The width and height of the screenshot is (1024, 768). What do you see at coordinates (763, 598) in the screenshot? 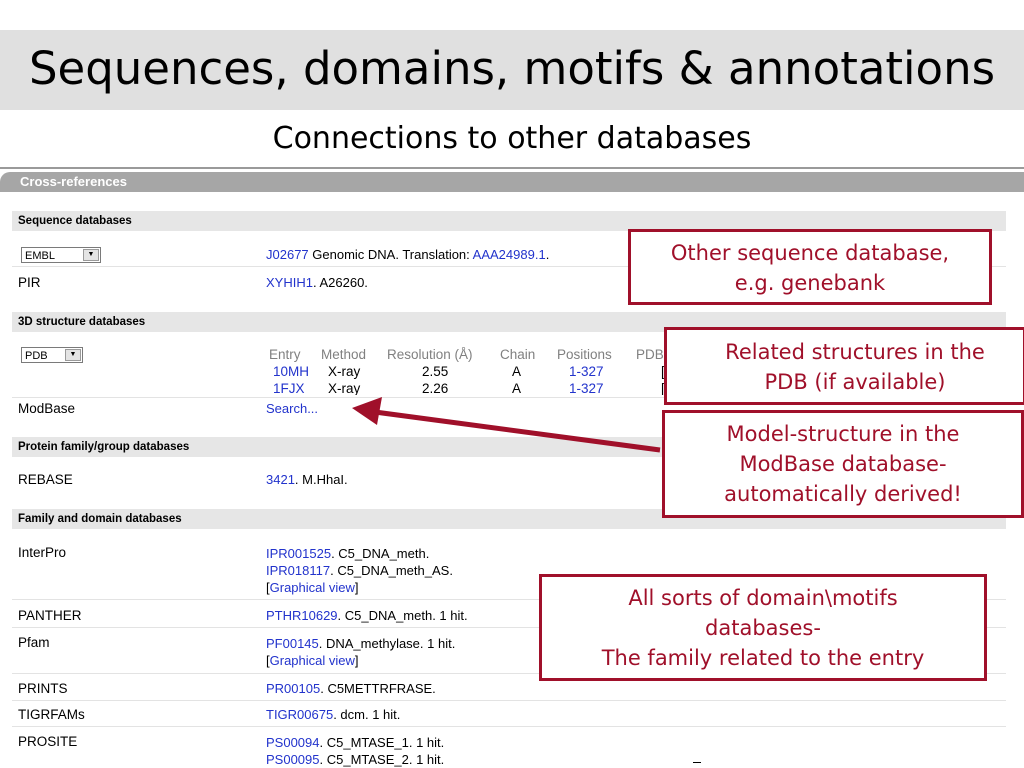
I see `callout-line: All sorts of domain\motifs` at bounding box center [763, 598].